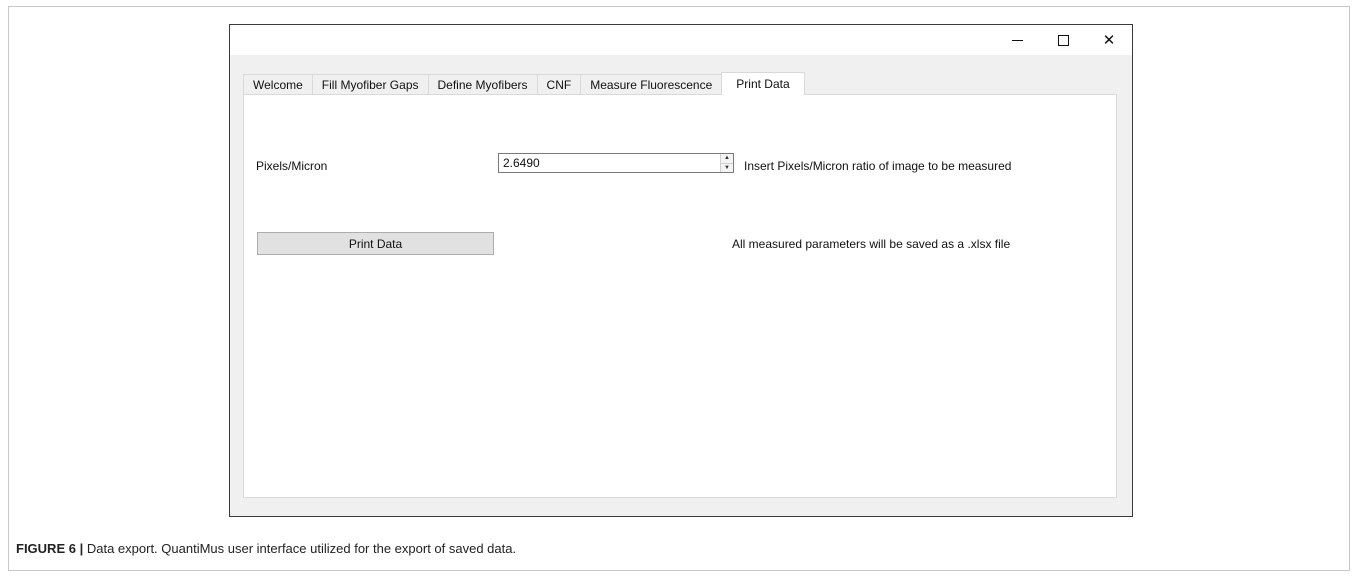  I want to click on pixels-per-micron-label: Pixels/Micron, so click(292, 166).